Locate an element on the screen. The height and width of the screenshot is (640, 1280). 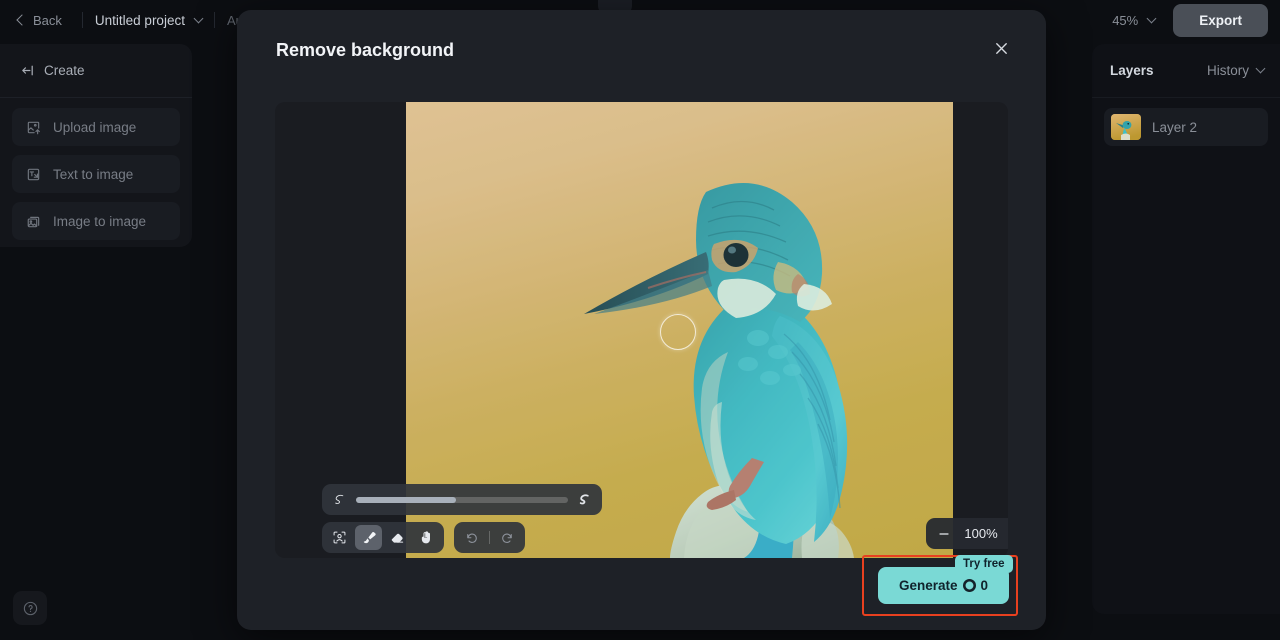
layers-list: Layer 2 is located at coordinates (1186, 127).